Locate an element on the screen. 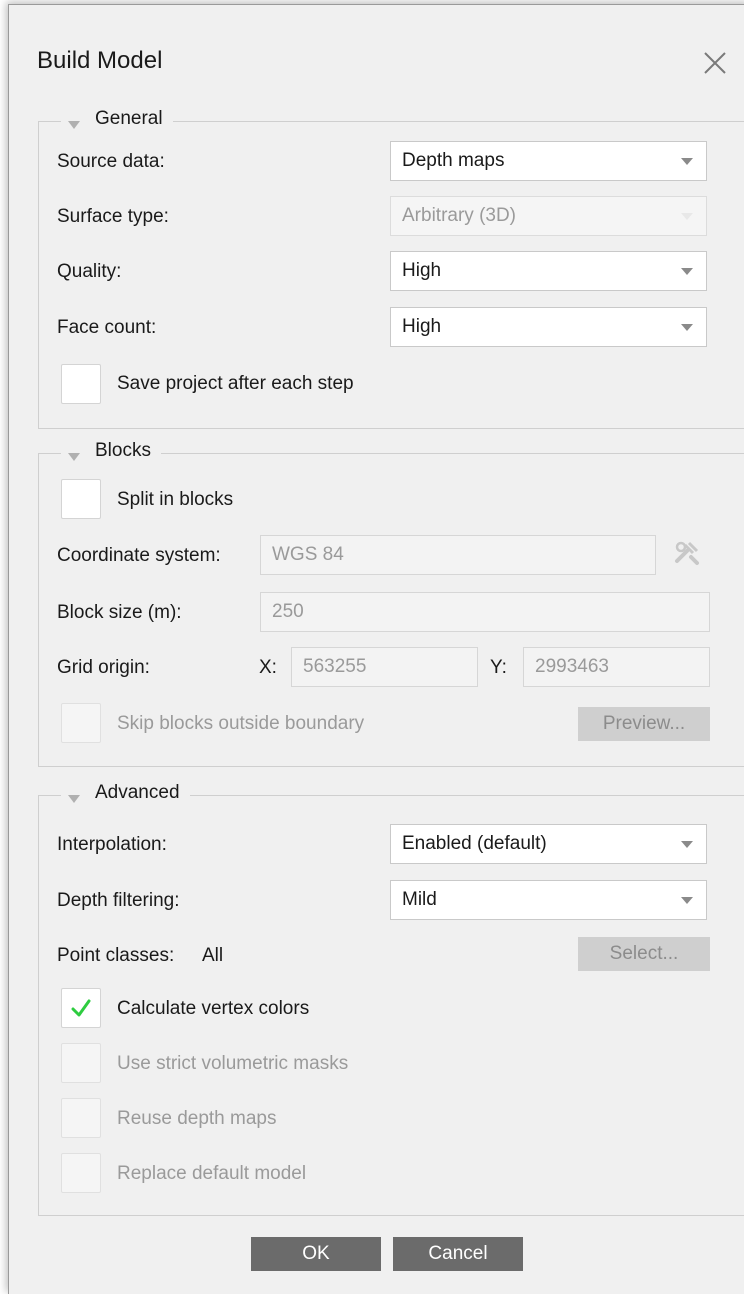  general-legend-label: General is located at coordinates (129, 118).